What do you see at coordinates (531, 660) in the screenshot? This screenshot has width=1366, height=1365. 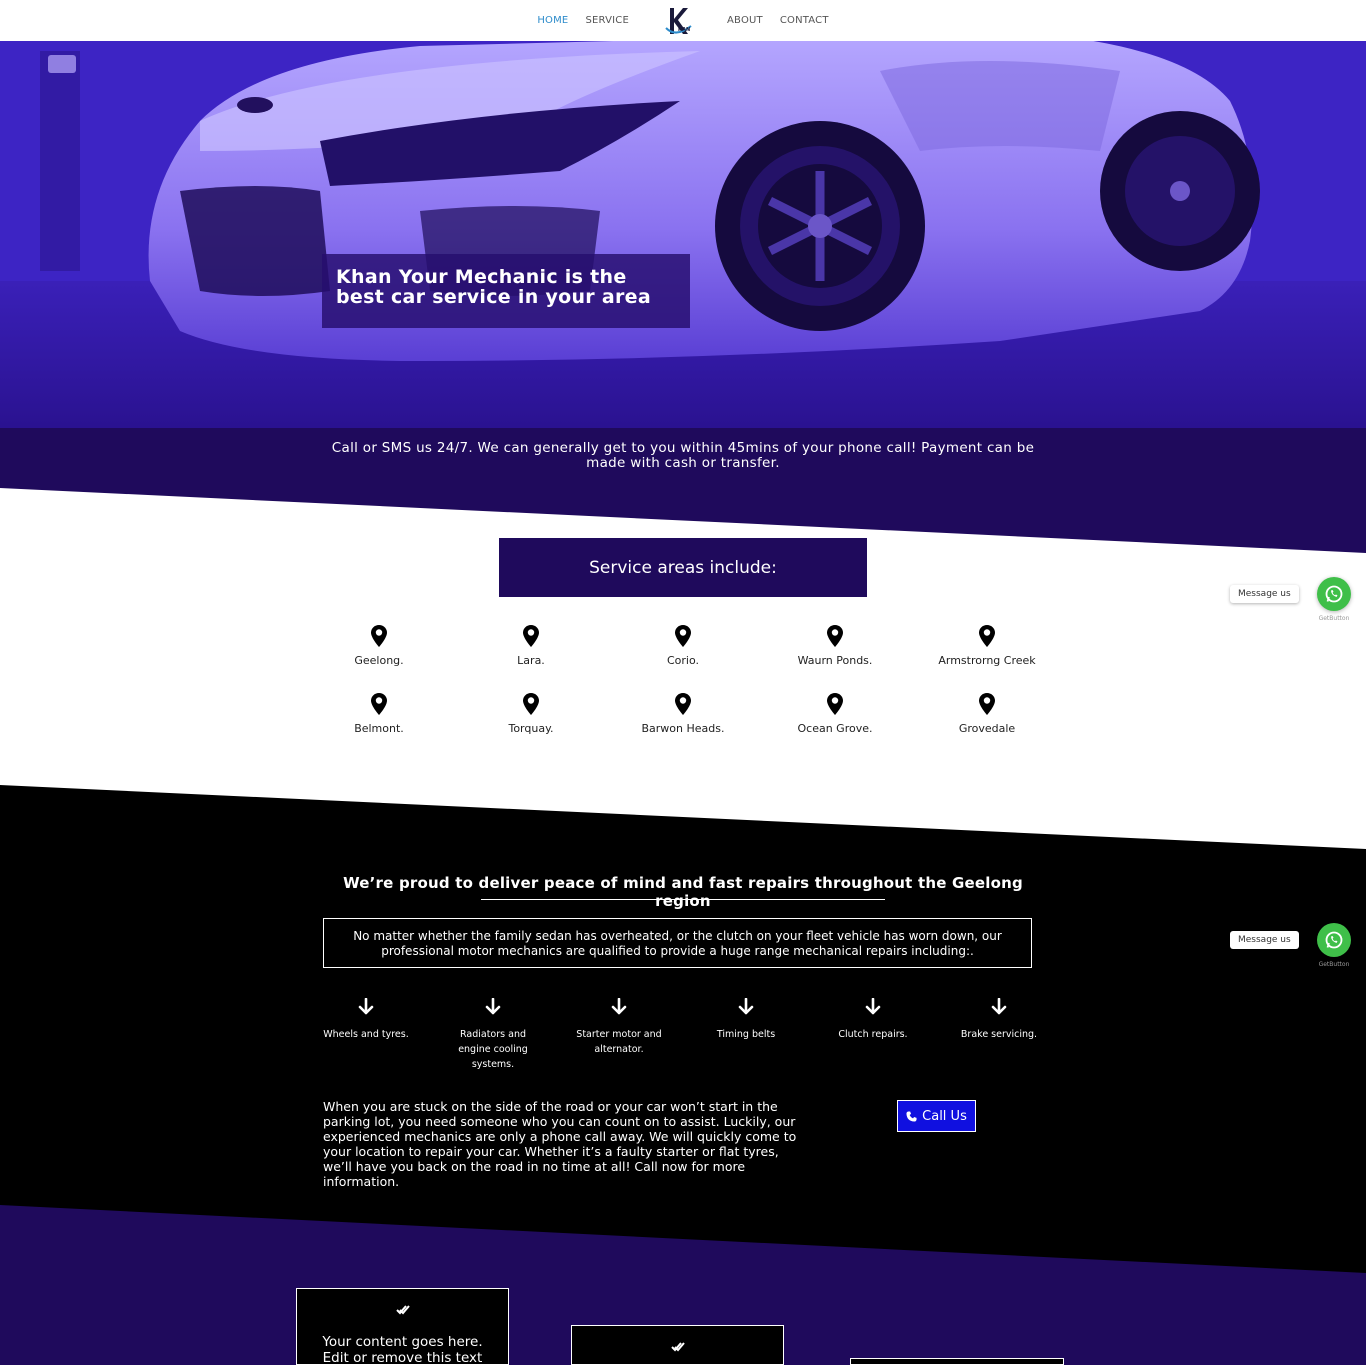 I see `area-label: Lara.` at bounding box center [531, 660].